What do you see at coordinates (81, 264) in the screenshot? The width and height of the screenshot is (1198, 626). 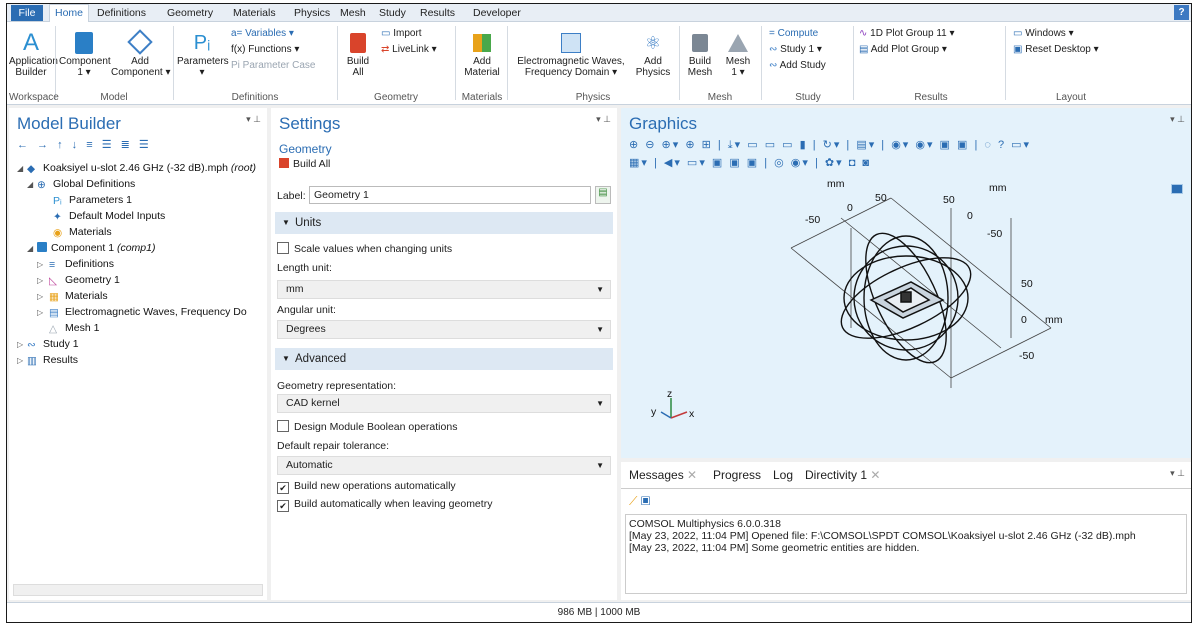 I see `tree-definitions: ≡ Definitions` at bounding box center [81, 264].